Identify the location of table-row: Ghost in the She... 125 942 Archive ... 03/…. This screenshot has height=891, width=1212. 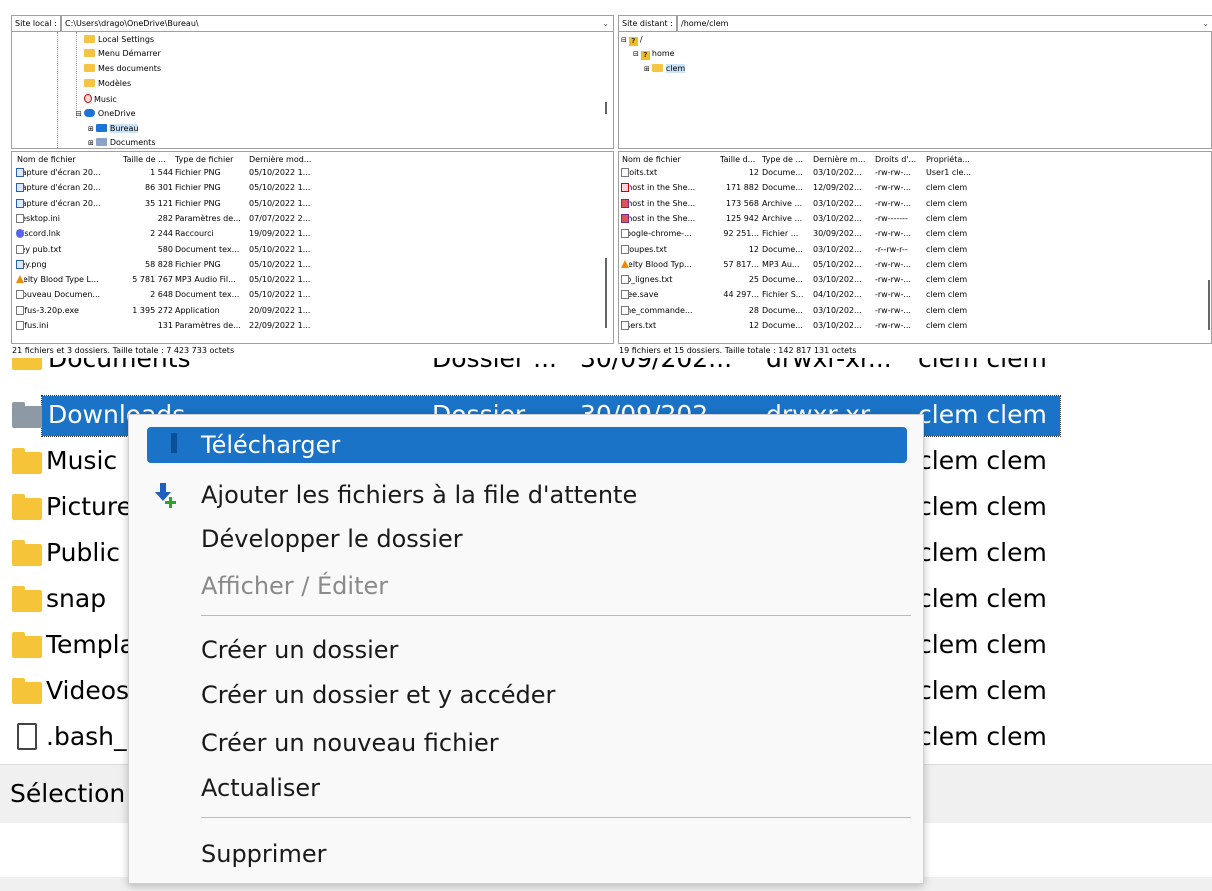
(911, 219).